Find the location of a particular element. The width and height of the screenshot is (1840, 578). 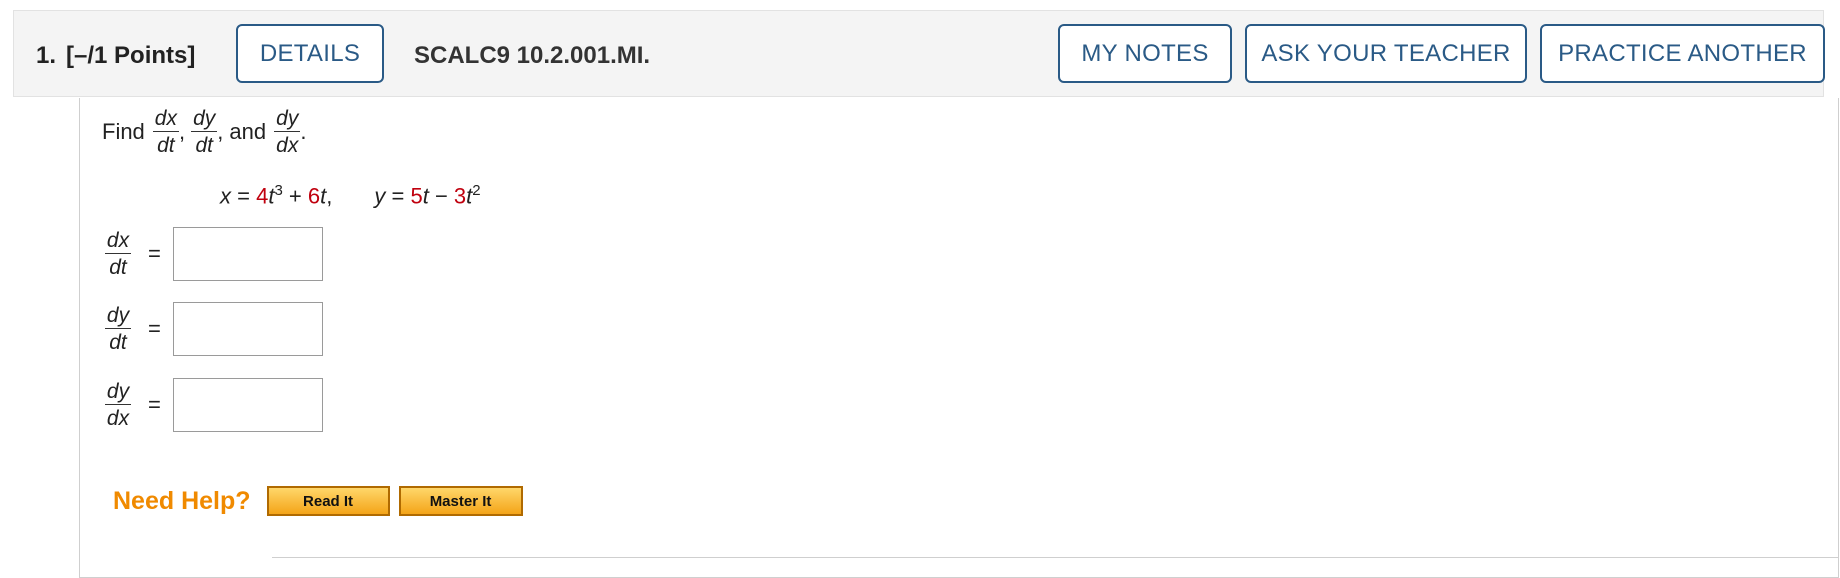

need-help-label: Need Help? is located at coordinates (182, 500).